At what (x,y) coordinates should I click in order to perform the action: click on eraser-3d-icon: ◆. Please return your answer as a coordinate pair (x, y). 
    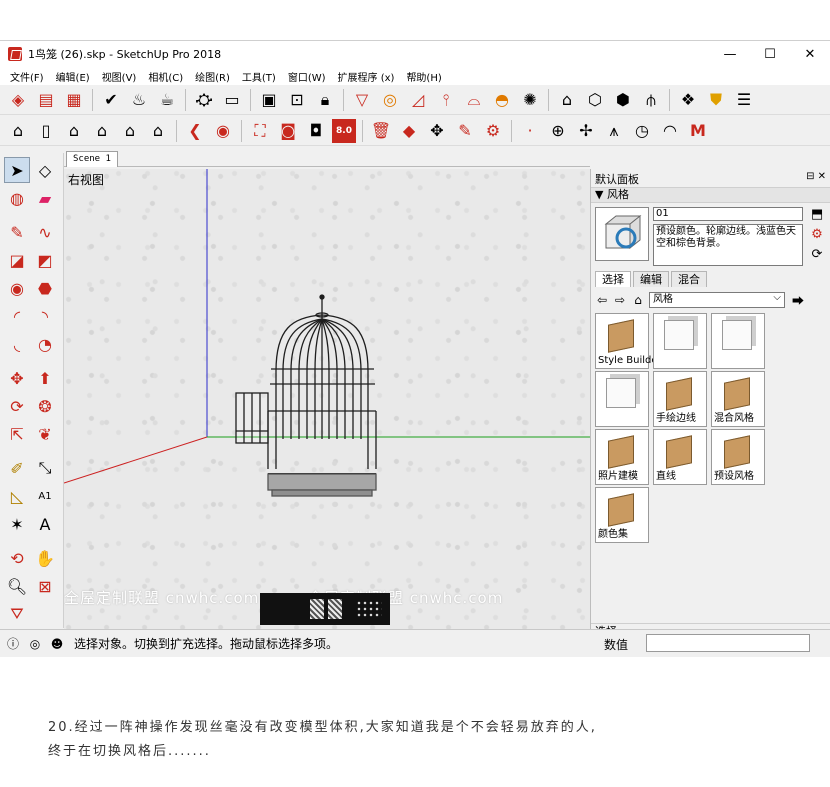
    Looking at the image, I should click on (409, 131).